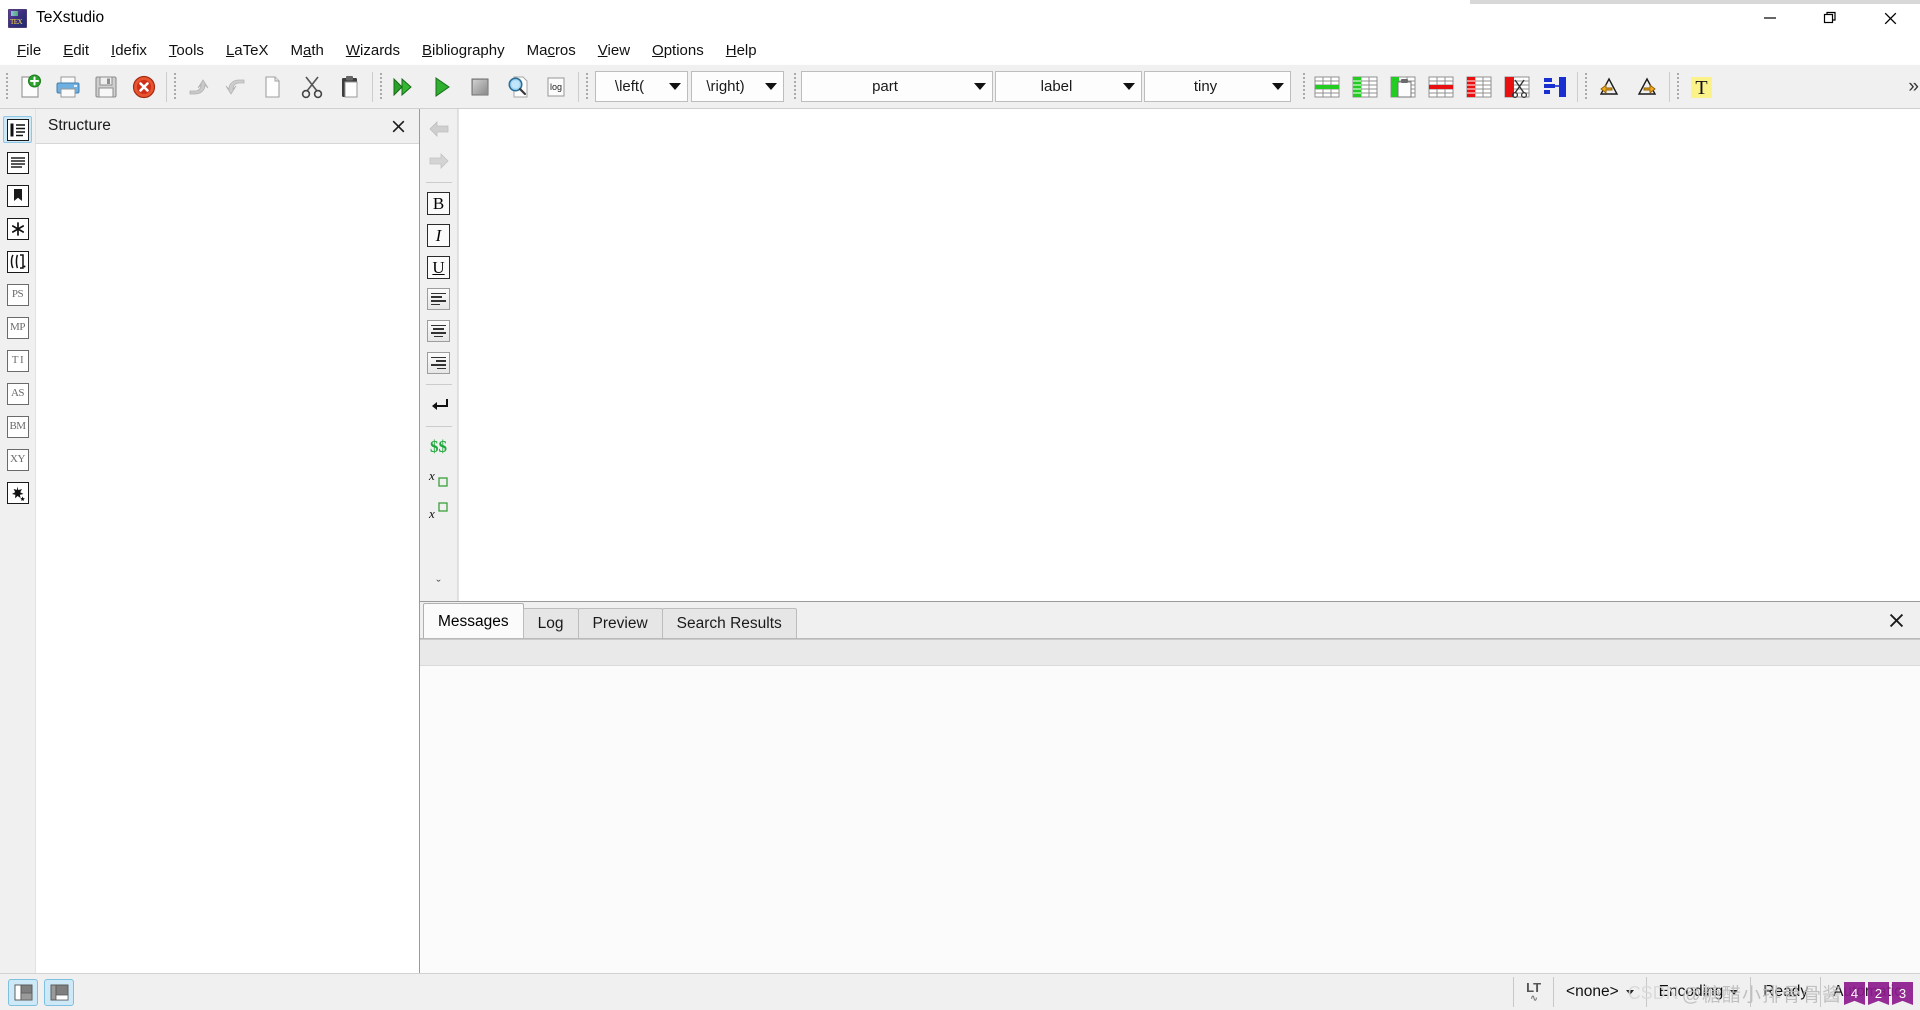  I want to click on sidebar-mp-symbols: MP, so click(17, 327).